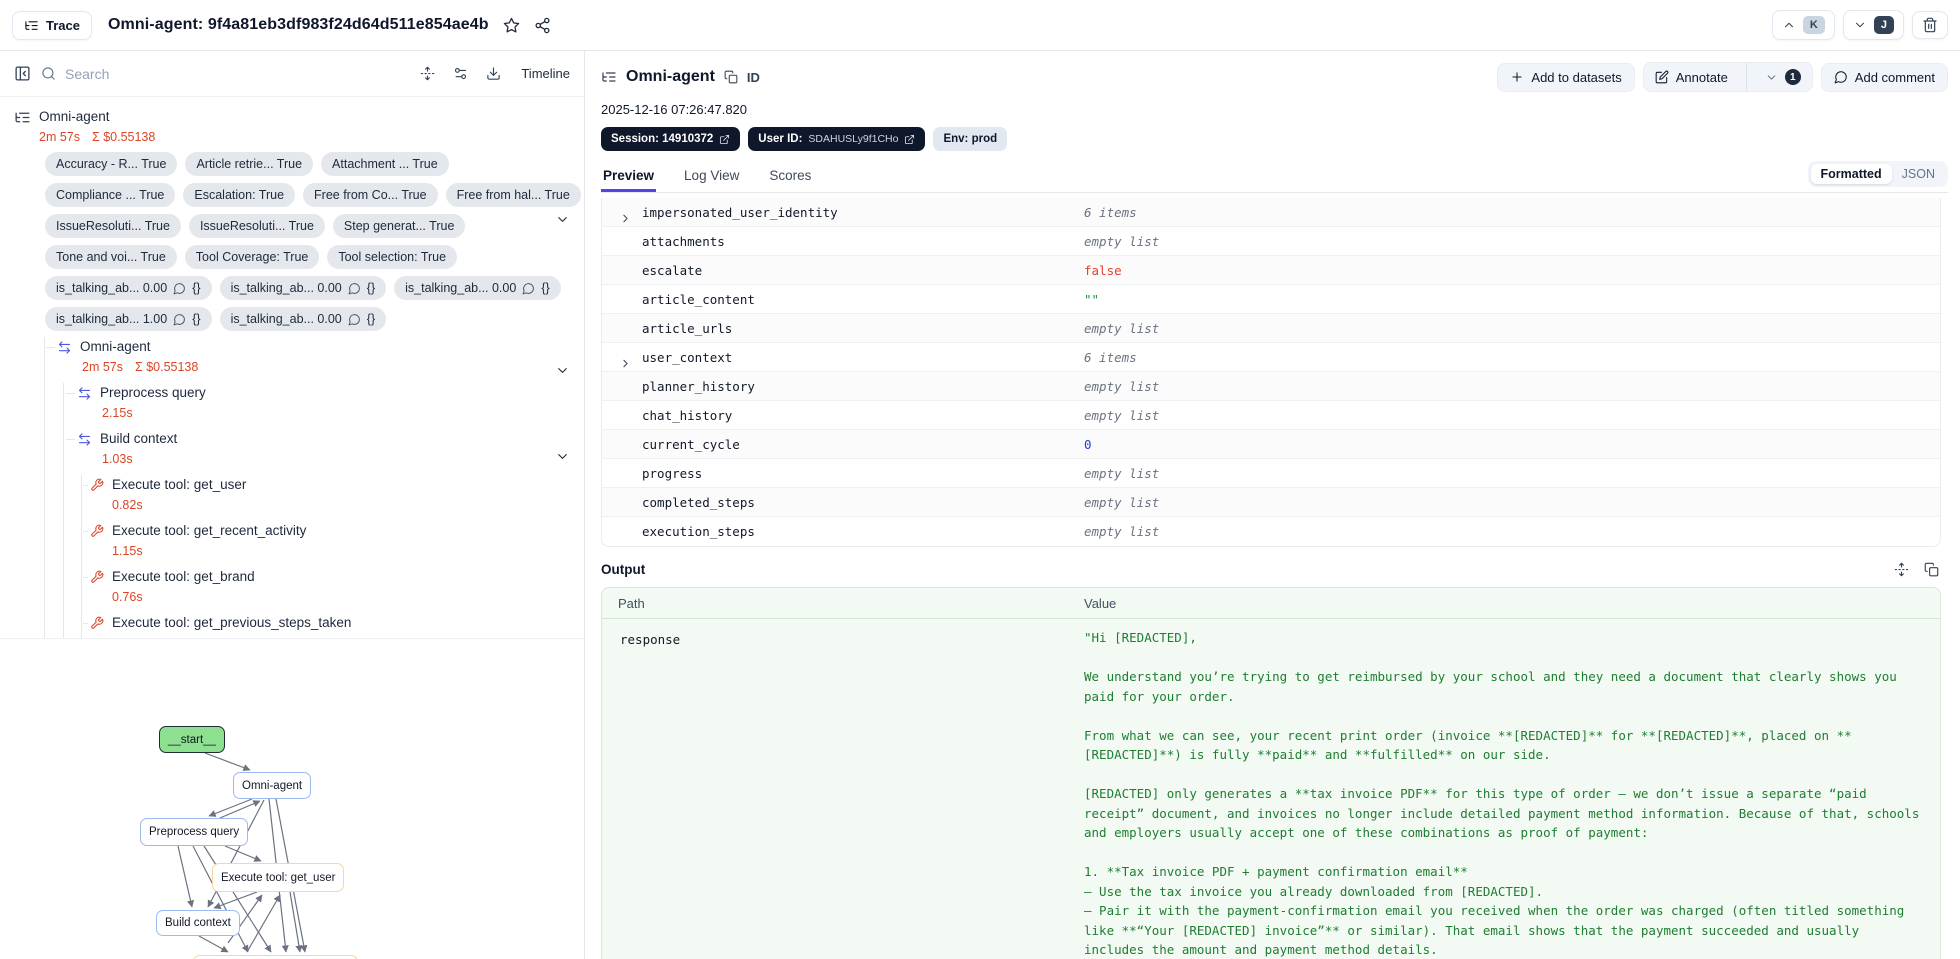 This screenshot has height=959, width=1960. I want to click on tree-item-tool-get-user: Execute tool: get_user, so click(333, 485).